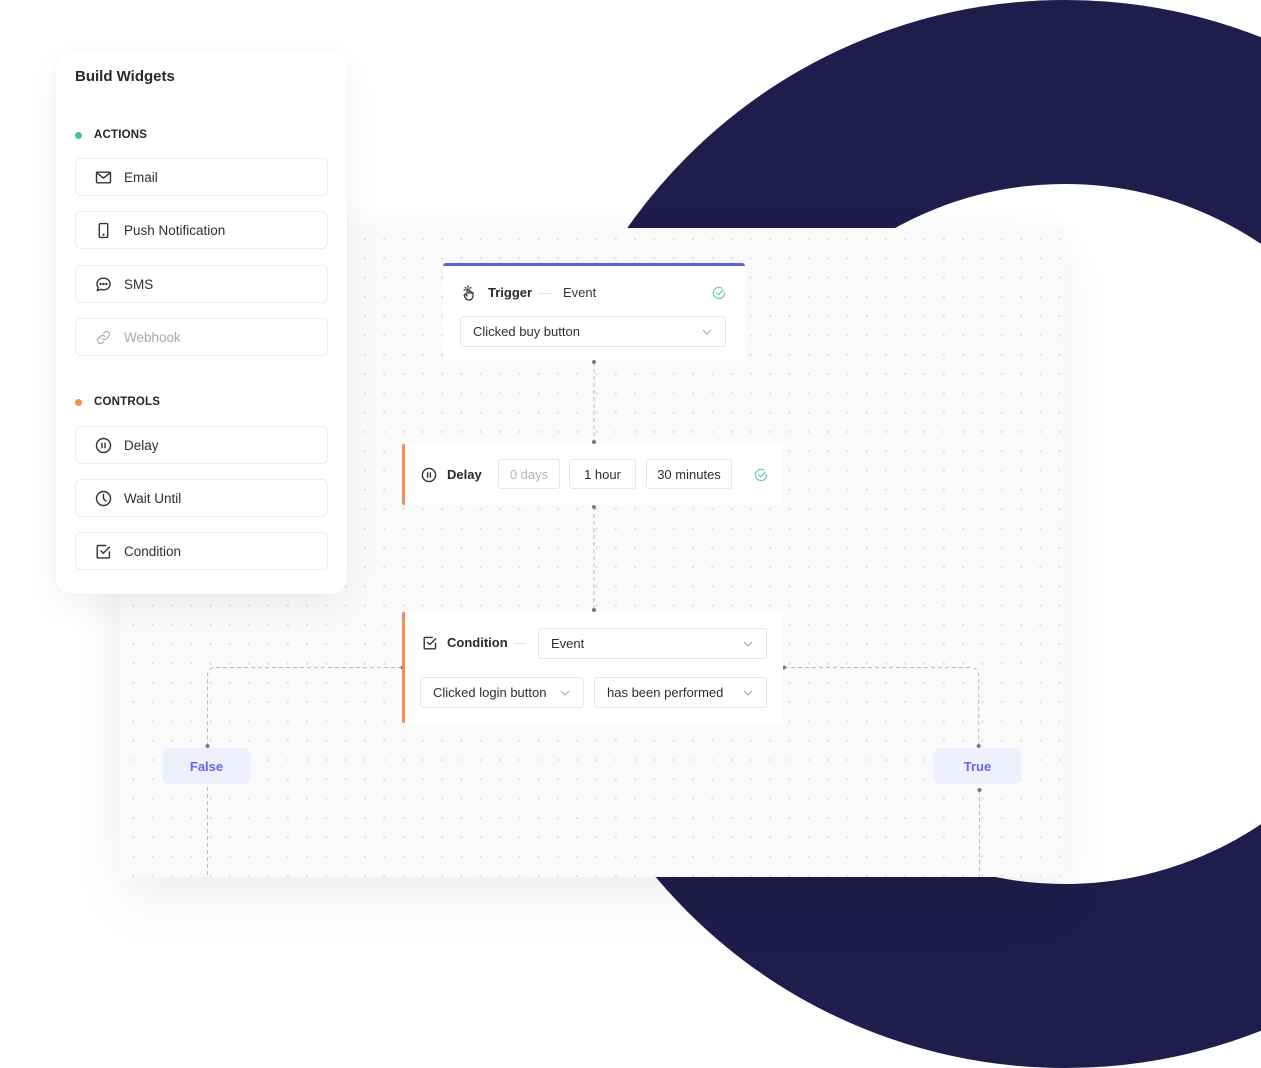 This screenshot has height=1068, width=1261. I want to click on trigger-node: Trigger Event Clicked buy button, so click(594, 311).